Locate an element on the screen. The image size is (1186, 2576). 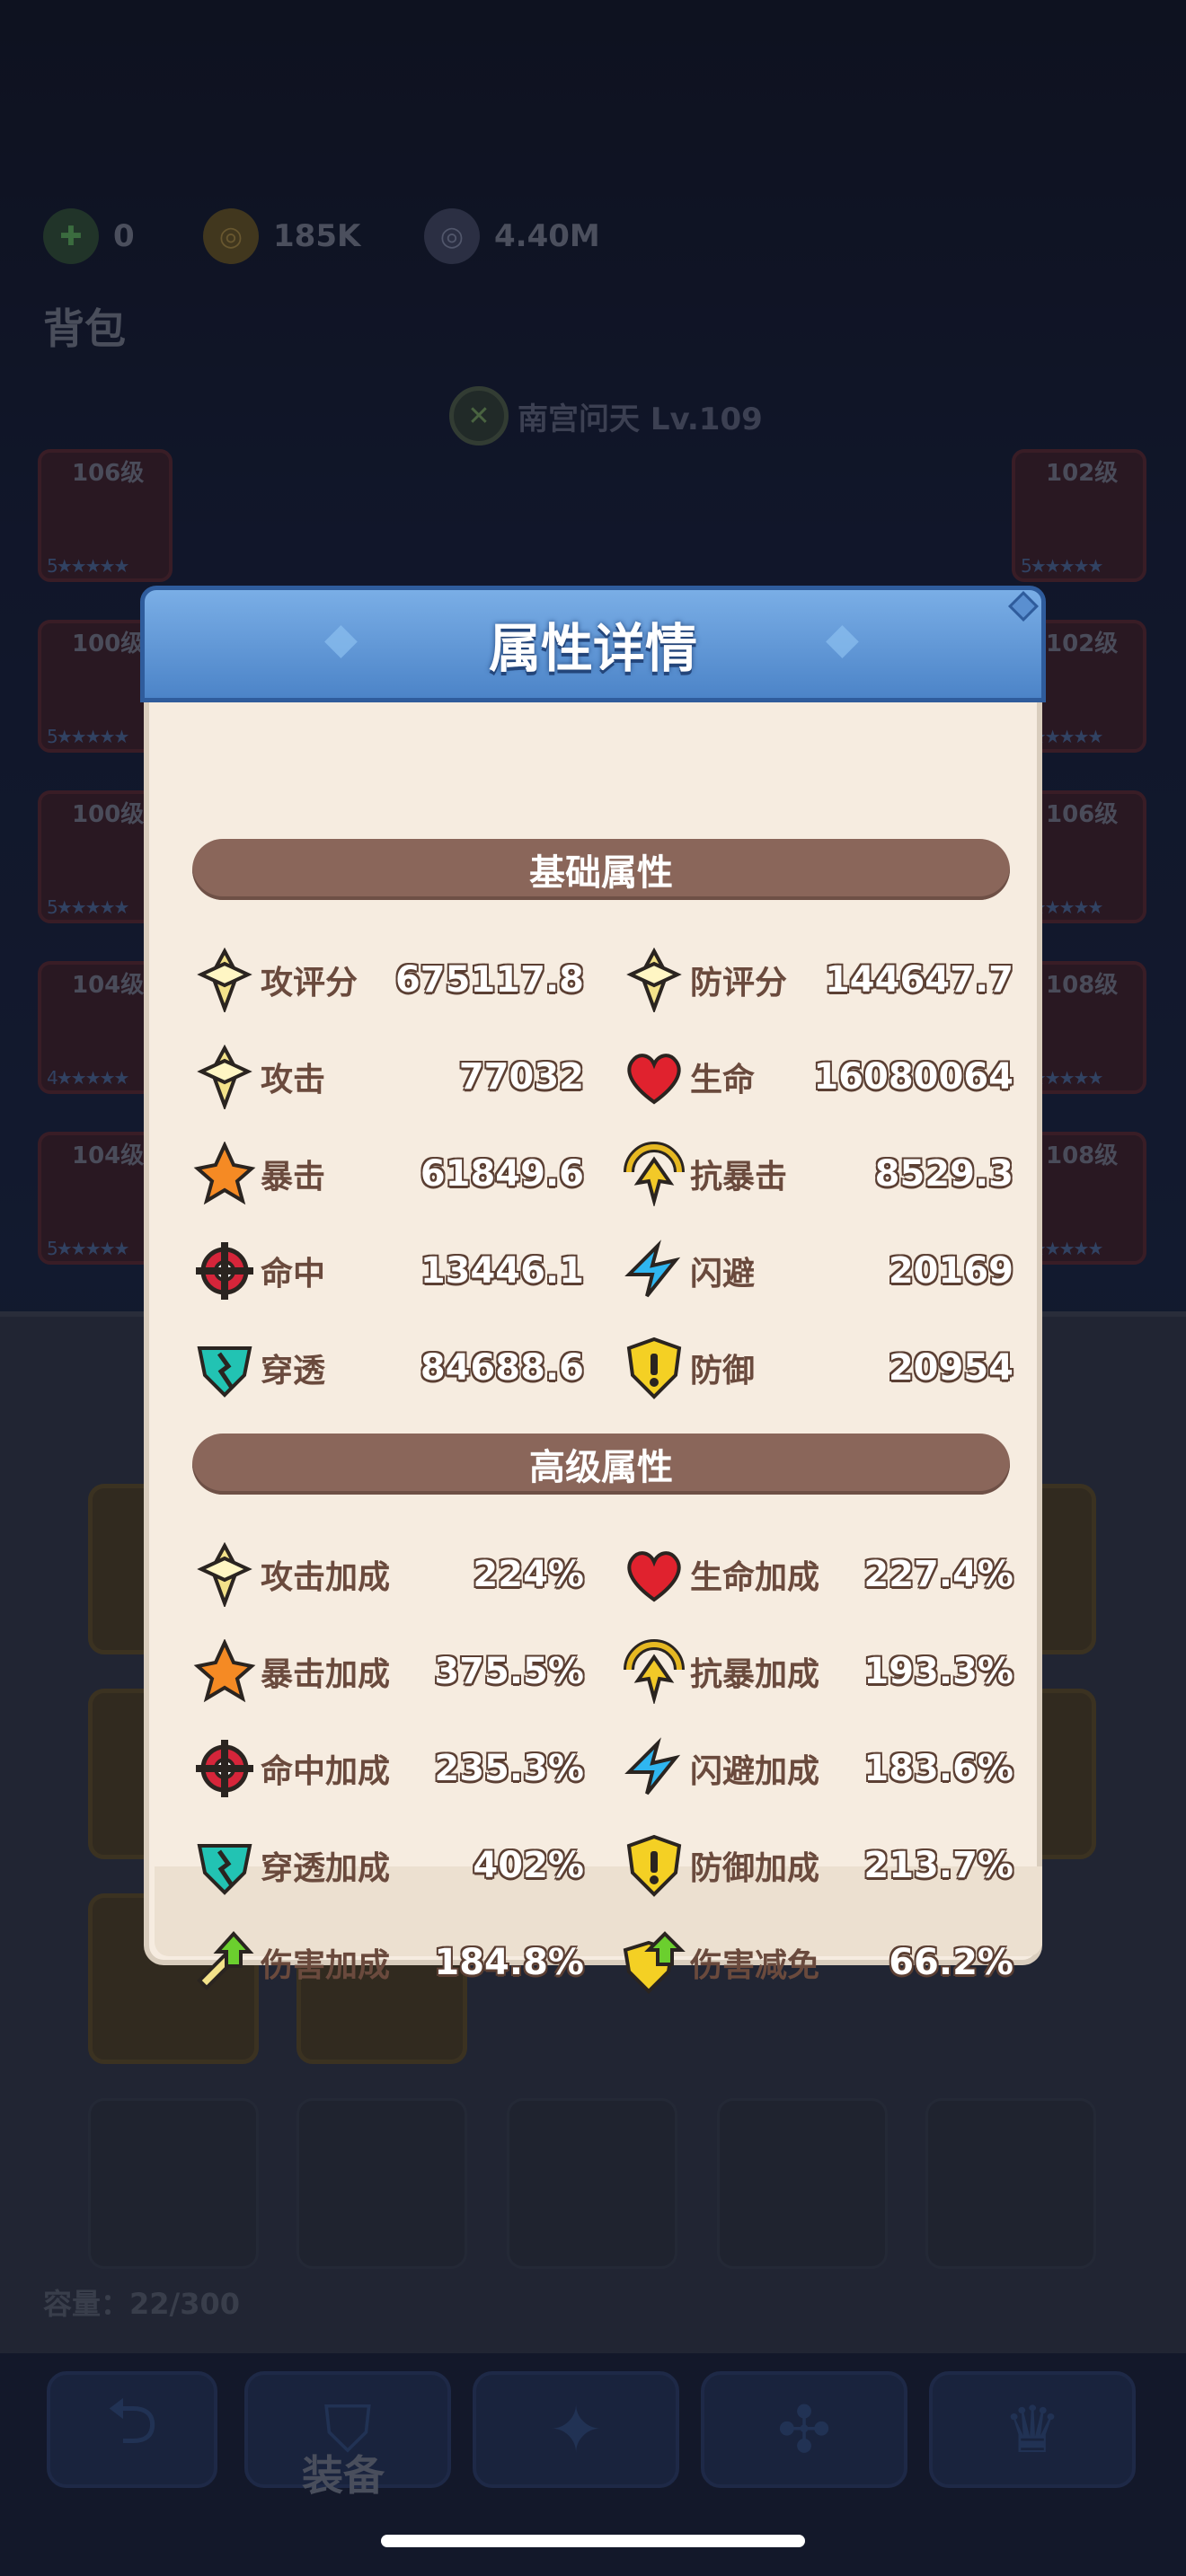
corner-close-icon is located at coordinates (1023, 606).